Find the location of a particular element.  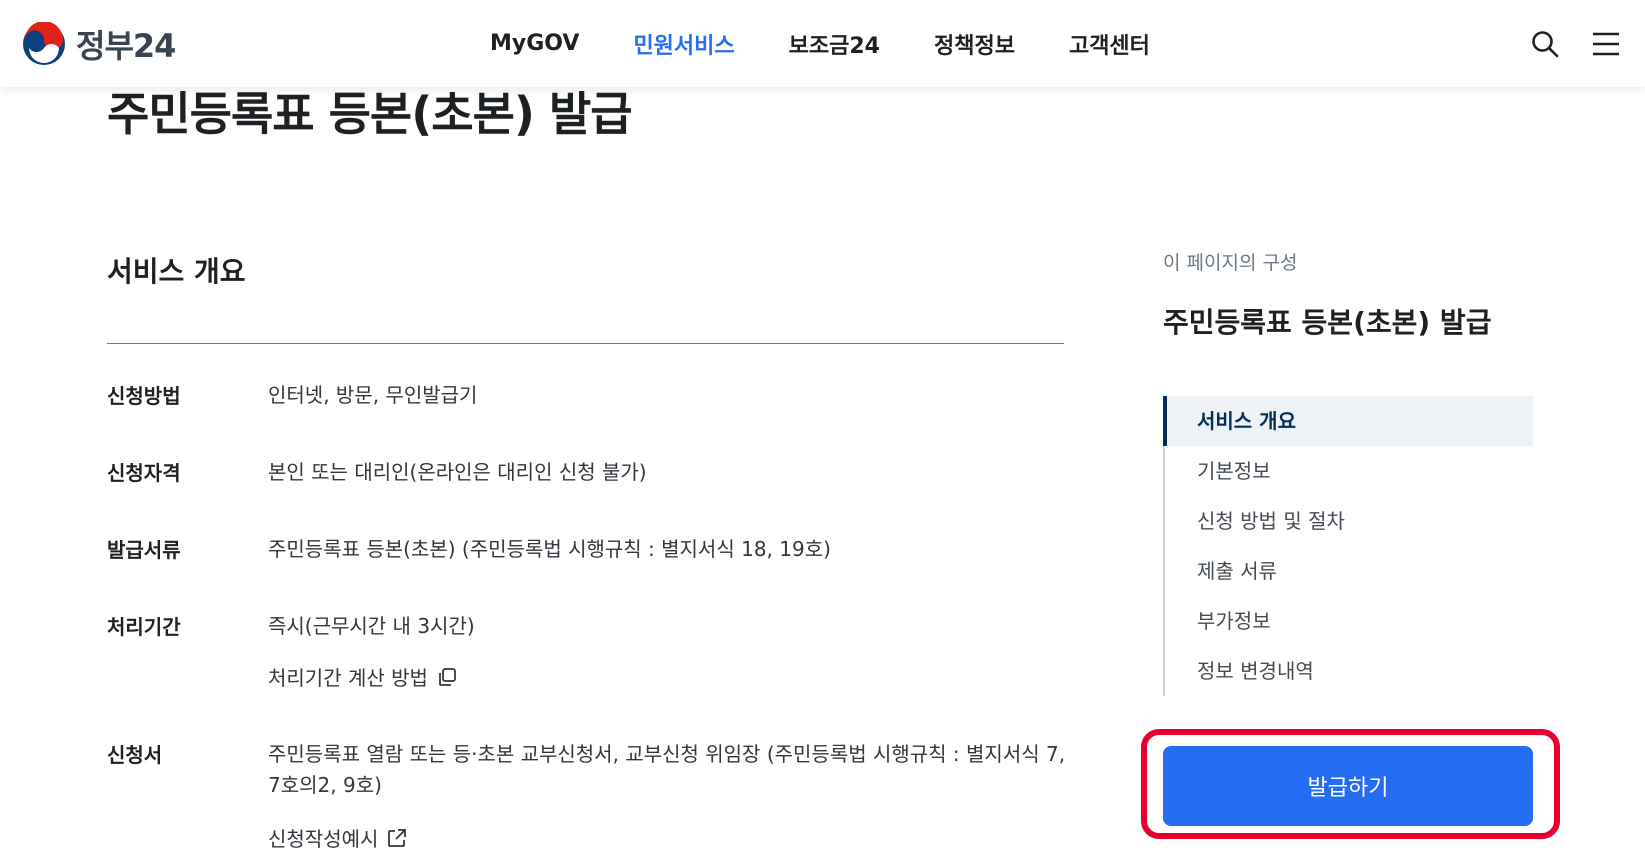

info-value: 주민등록표 등본(초본) (주민등록법 시행규칙 : 별지서식 18, 19호) is located at coordinates (549, 549).